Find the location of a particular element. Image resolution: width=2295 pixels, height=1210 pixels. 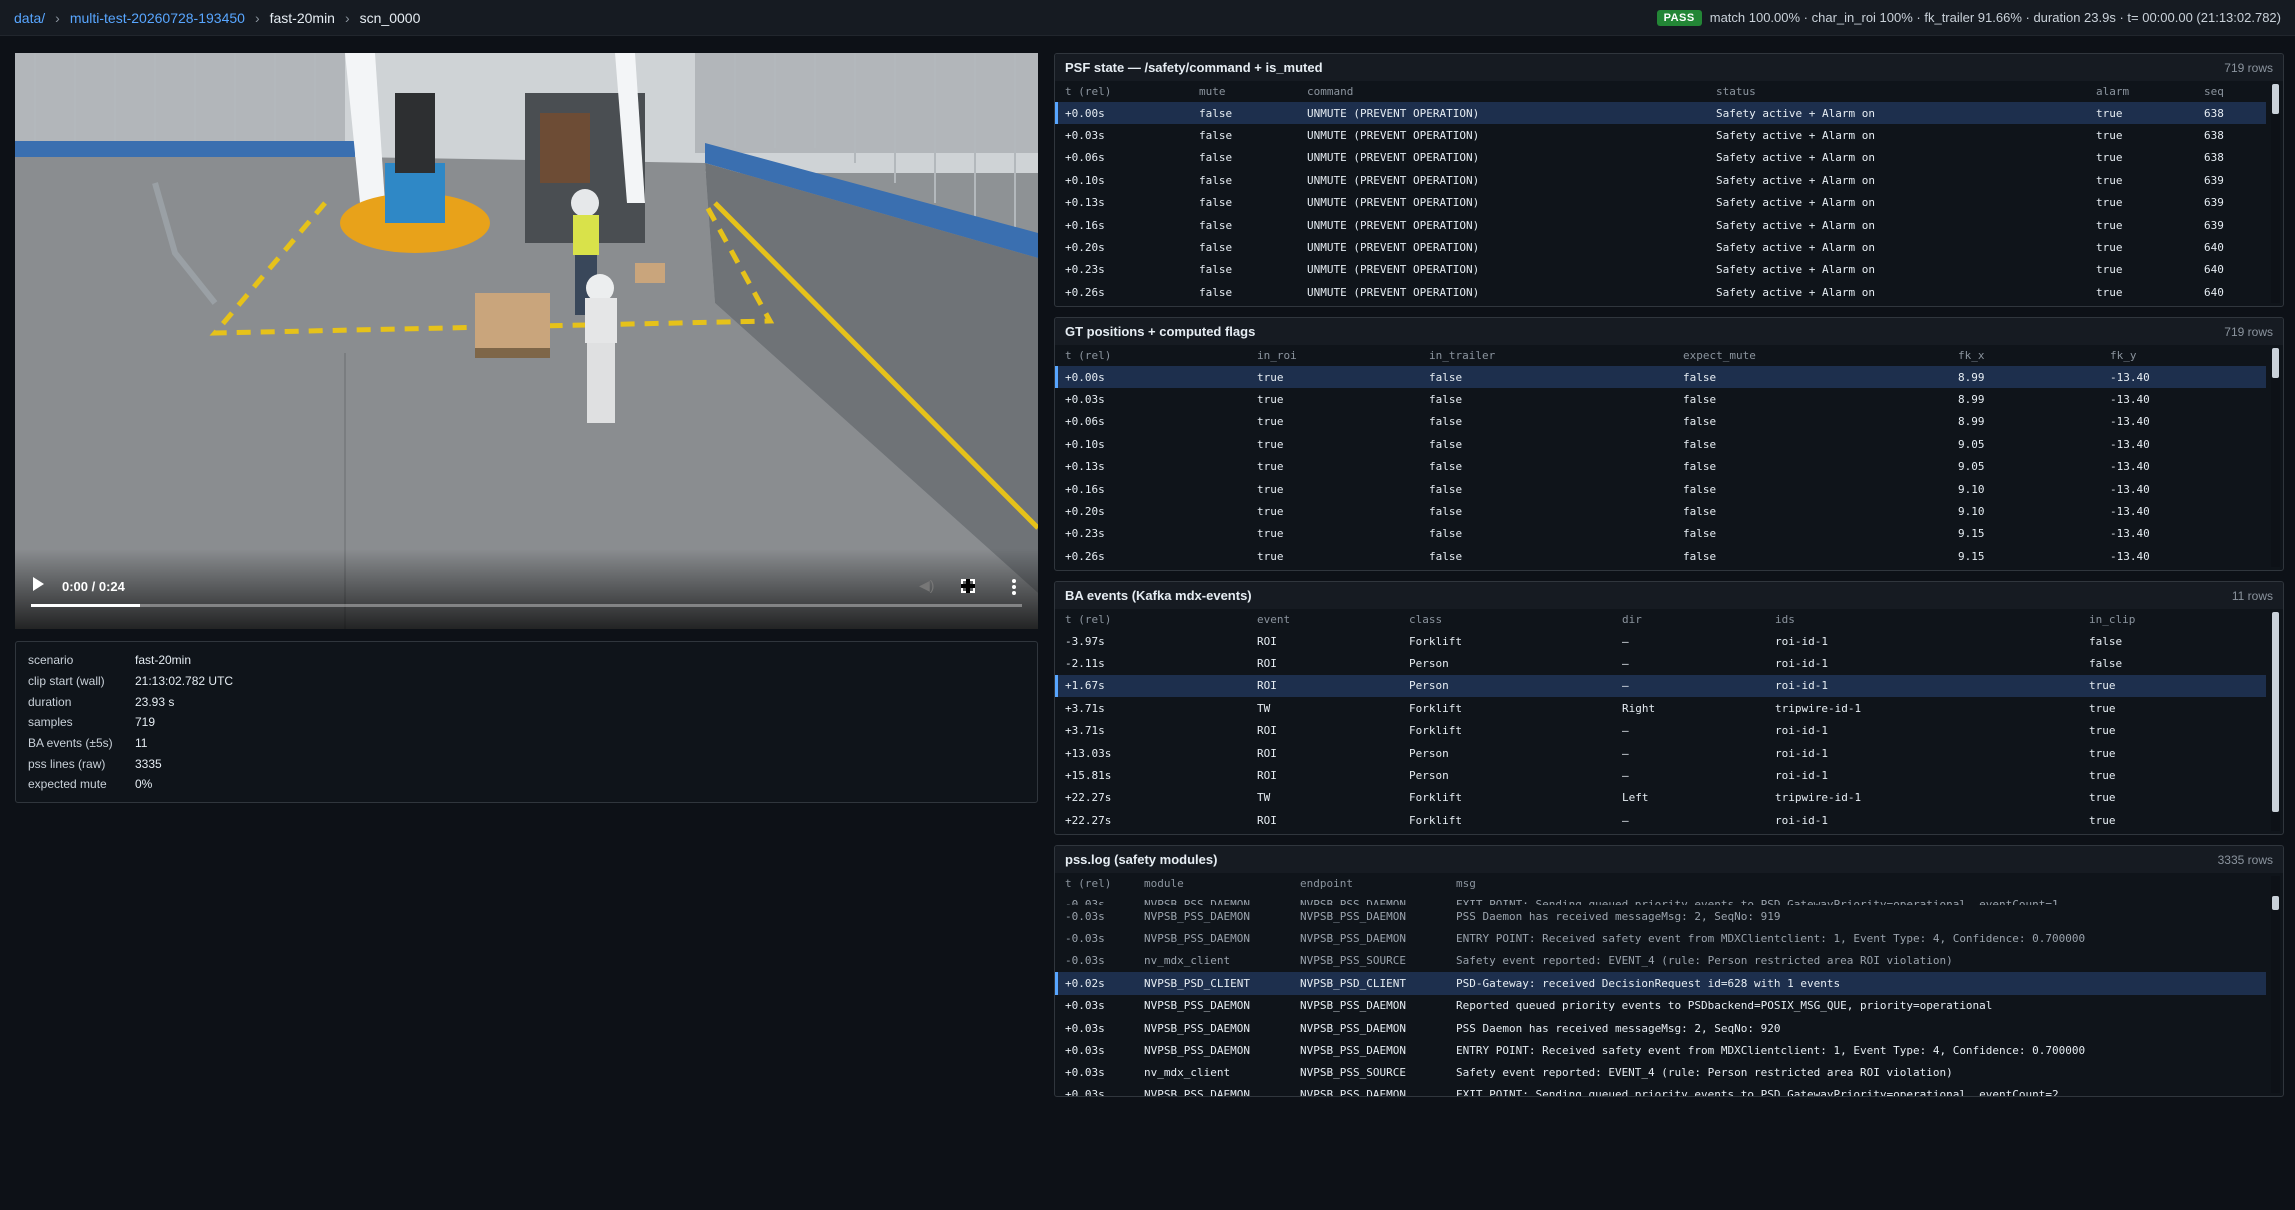

volume-icon: ◀) is located at coordinates (927, 585).